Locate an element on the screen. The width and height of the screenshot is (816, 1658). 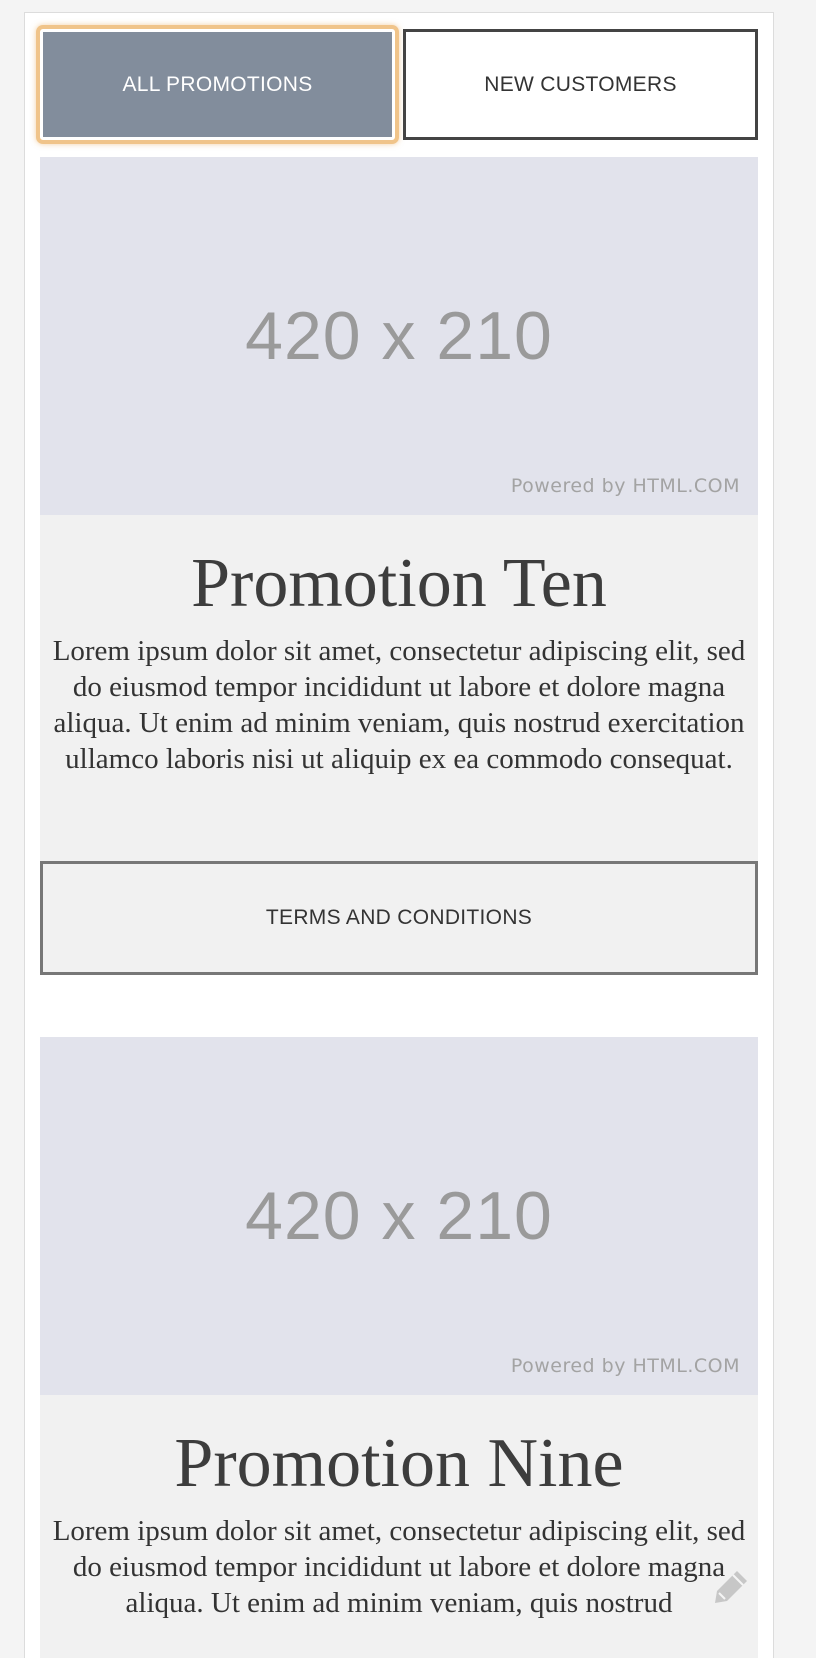
promotion-title: Promotion Nine is located at coordinates (399, 1463).